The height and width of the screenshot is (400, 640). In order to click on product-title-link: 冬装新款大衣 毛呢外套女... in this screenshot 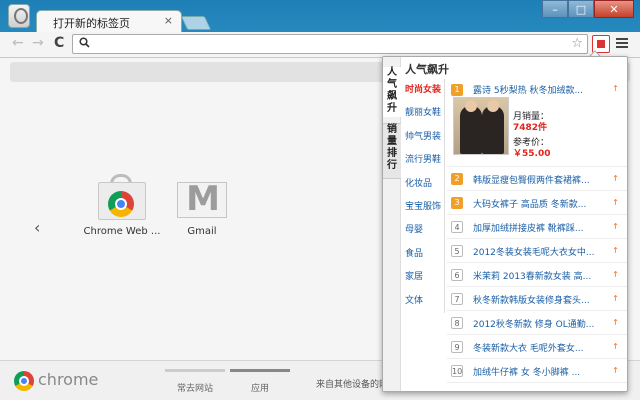, I will do `click(537, 347)`.